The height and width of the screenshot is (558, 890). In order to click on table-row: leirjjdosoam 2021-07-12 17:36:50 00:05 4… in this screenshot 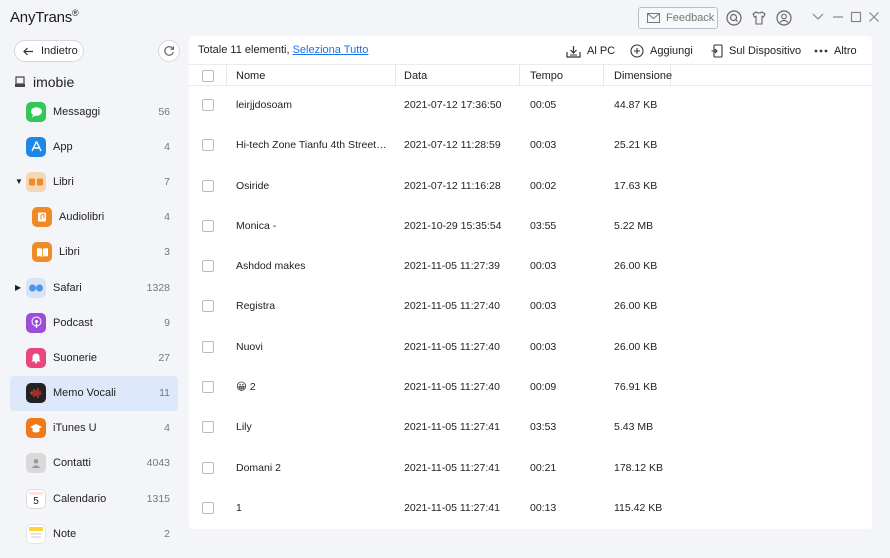, I will do `click(530, 106)`.